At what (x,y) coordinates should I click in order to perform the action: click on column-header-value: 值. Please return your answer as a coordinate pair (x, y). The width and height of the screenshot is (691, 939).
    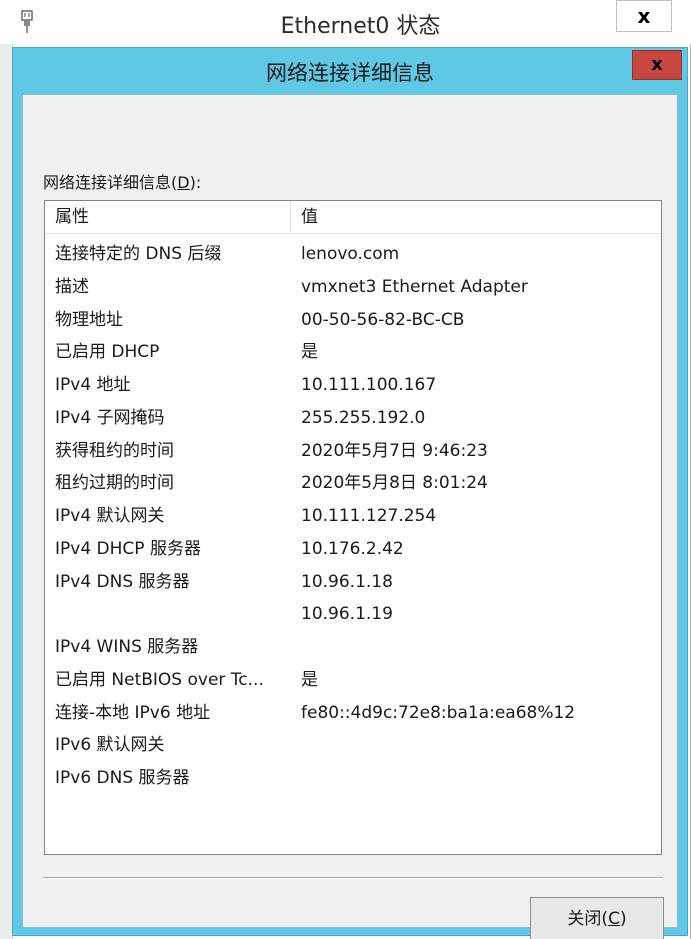
    Looking at the image, I should click on (477, 217).